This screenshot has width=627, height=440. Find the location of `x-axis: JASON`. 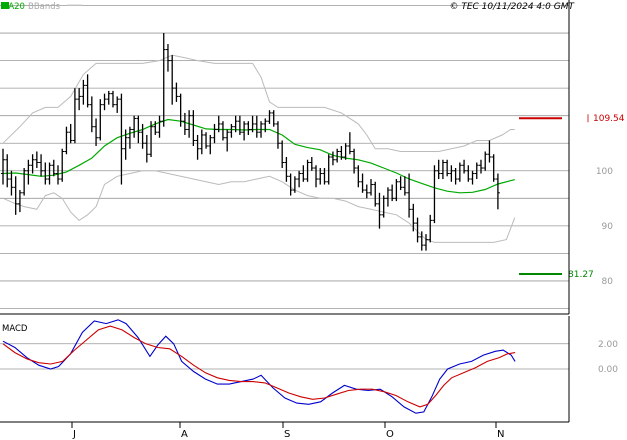

x-axis: JASON is located at coordinates (287, 431).